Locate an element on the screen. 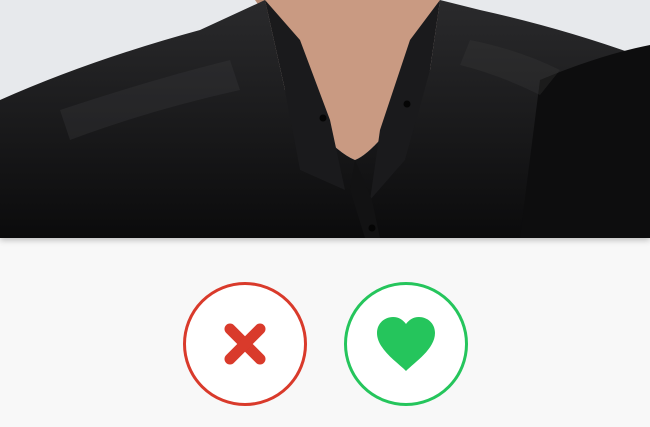  nope-button is located at coordinates (245, 344).